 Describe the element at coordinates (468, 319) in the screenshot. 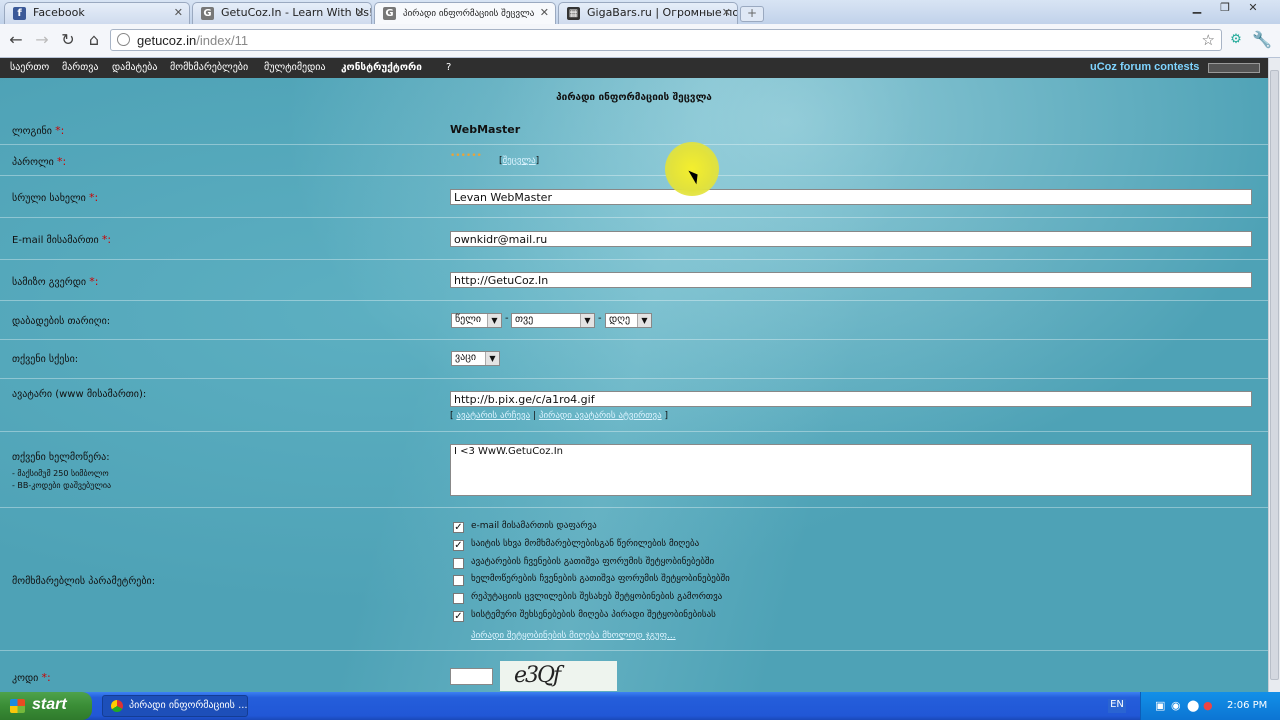

I see `birth-year-value: წელი` at that location.